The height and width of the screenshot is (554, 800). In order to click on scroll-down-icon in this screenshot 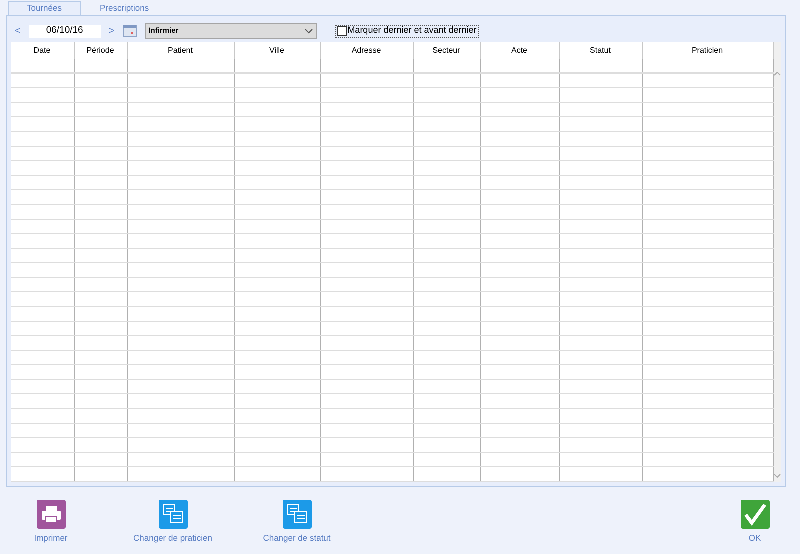, I will do `click(777, 476)`.